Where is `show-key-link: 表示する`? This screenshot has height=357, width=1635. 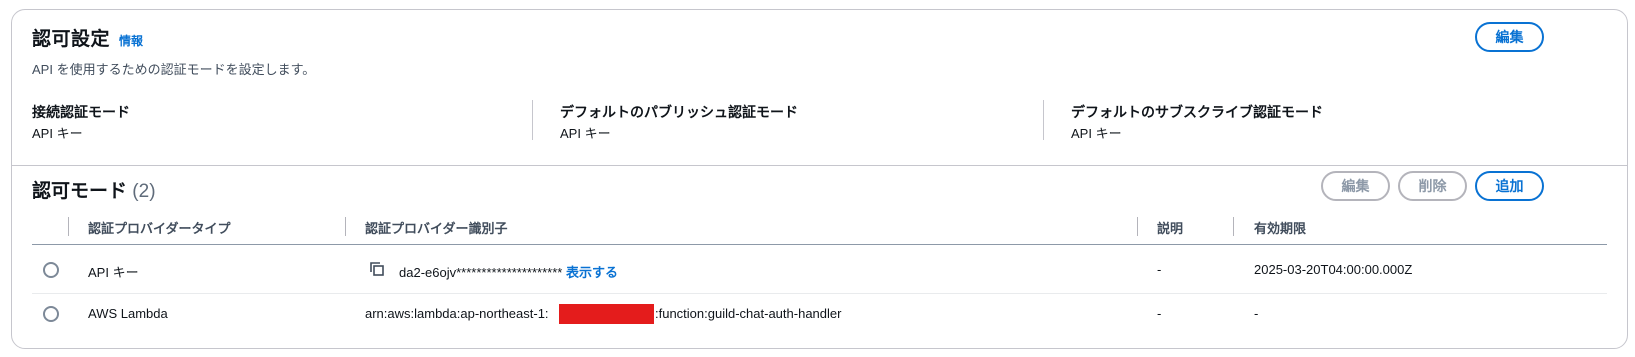
show-key-link: 表示する is located at coordinates (592, 272).